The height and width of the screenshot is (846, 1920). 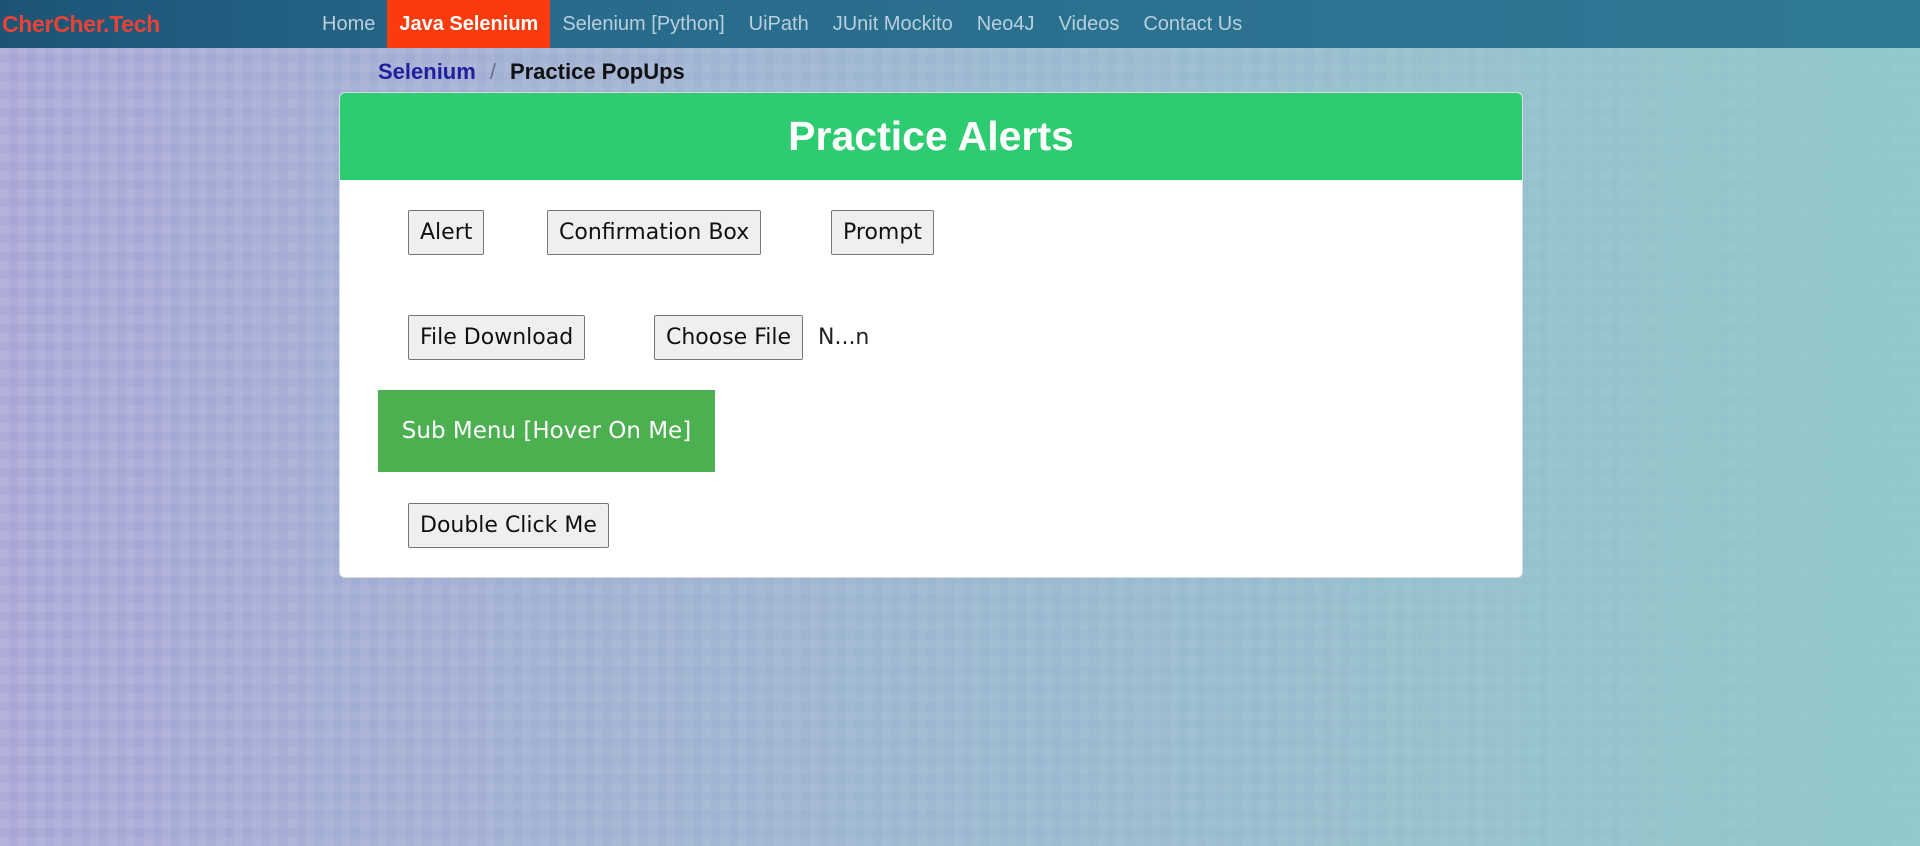 I want to click on alert-button: Alert, so click(x=446, y=232).